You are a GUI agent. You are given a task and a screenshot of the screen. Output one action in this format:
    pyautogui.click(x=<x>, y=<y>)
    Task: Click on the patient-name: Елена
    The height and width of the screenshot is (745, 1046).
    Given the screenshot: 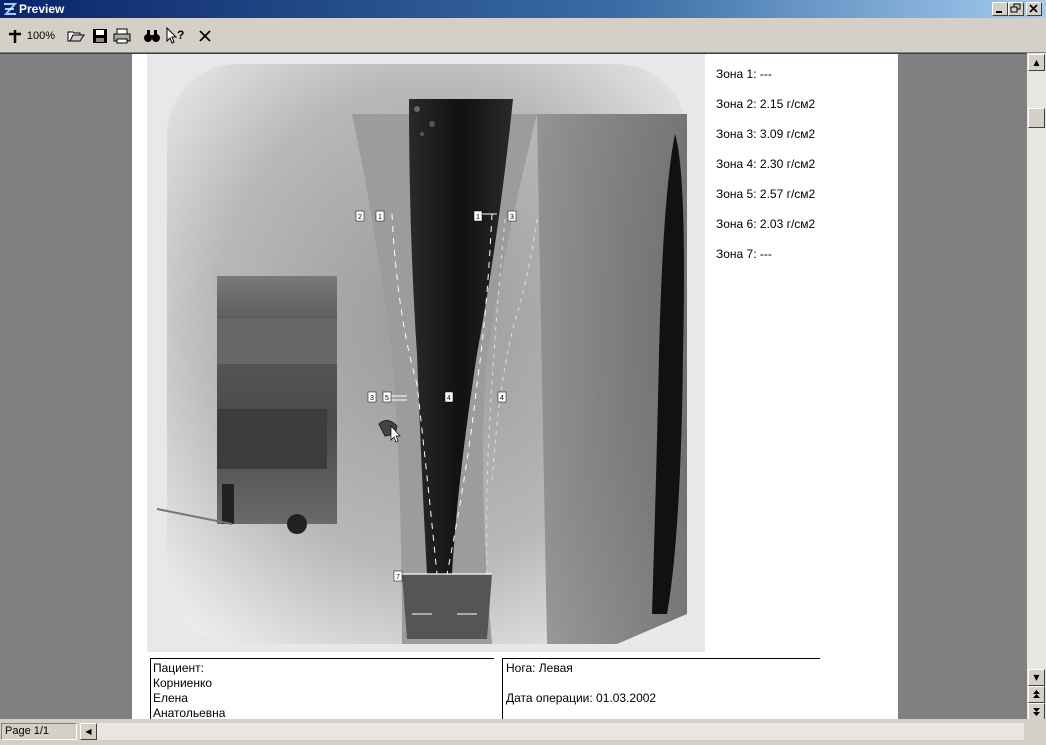 What is the action you would take?
    pyautogui.click(x=170, y=698)
    